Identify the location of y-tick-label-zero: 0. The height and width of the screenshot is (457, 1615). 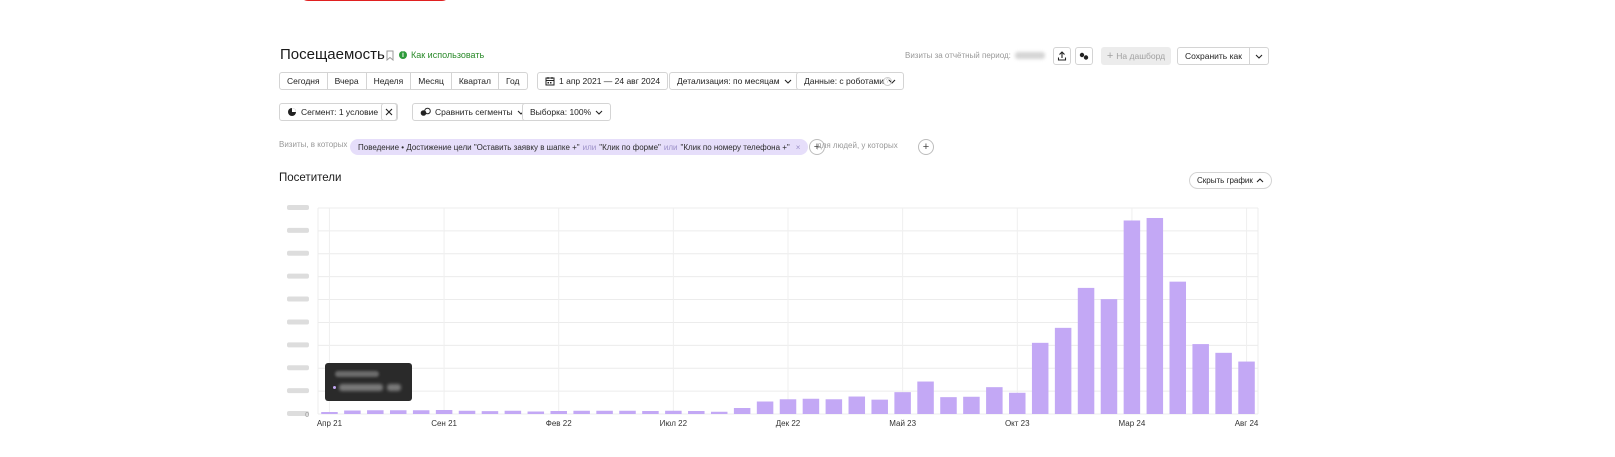
(307, 415).